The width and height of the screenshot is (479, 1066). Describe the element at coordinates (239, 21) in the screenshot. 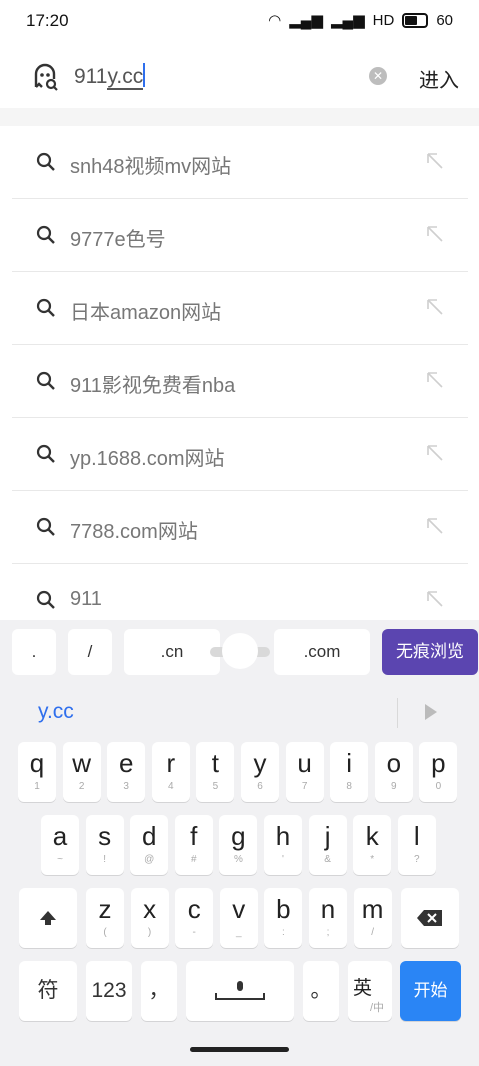

I see `status-bar: 17:20 ◠ ▂▄▆ ▂▄▆ HD 60` at that location.